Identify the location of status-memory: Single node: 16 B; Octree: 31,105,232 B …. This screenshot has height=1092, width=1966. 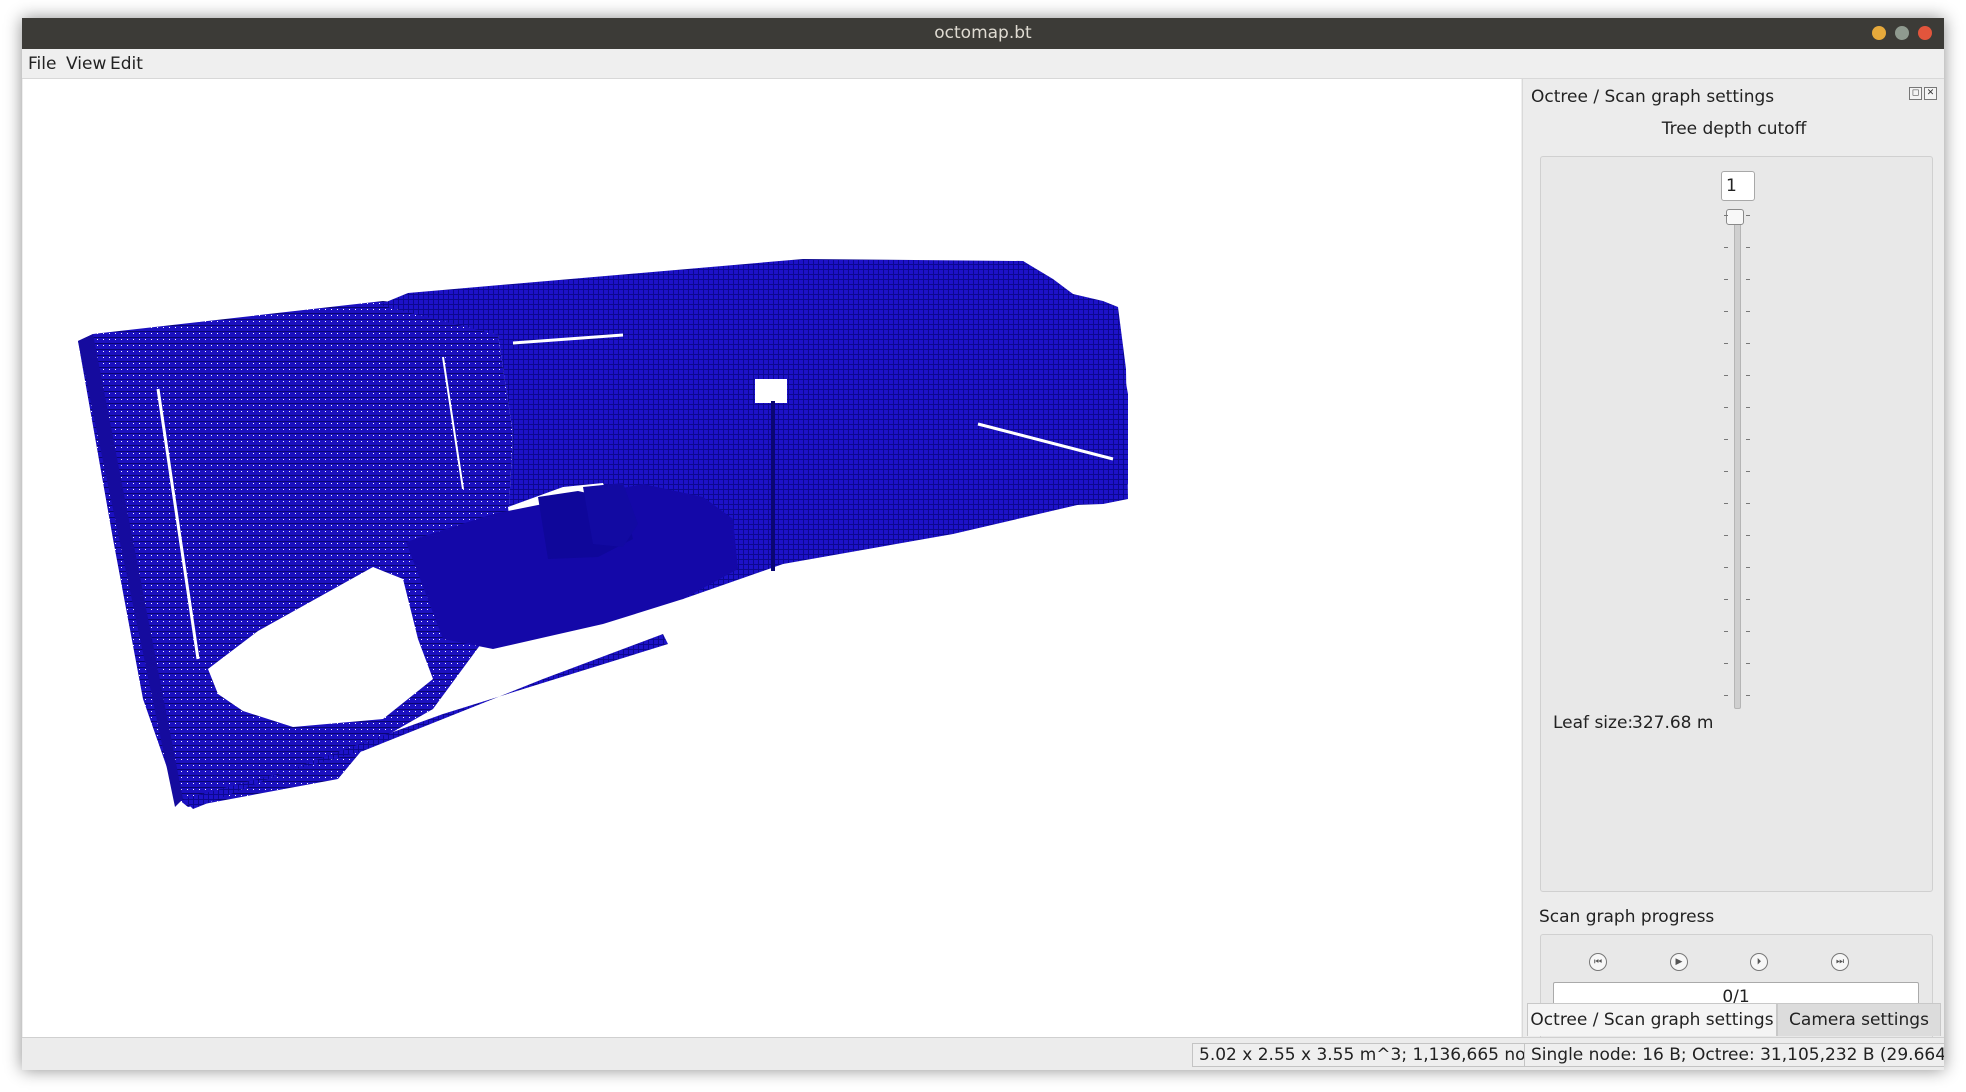
(1734, 1055).